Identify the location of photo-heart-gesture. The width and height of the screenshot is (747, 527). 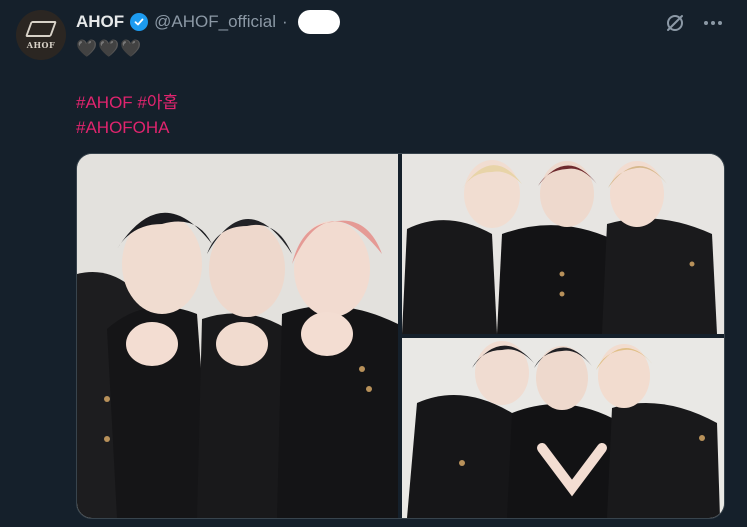
(563, 428).